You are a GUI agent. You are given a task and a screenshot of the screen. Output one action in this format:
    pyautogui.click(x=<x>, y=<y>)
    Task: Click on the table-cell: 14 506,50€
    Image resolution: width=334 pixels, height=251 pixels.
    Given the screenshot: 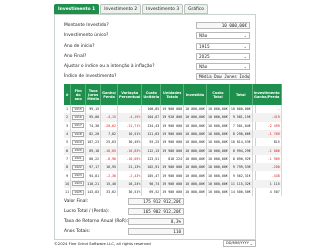 What is the action you would take?
    pyautogui.click(x=241, y=192)
    